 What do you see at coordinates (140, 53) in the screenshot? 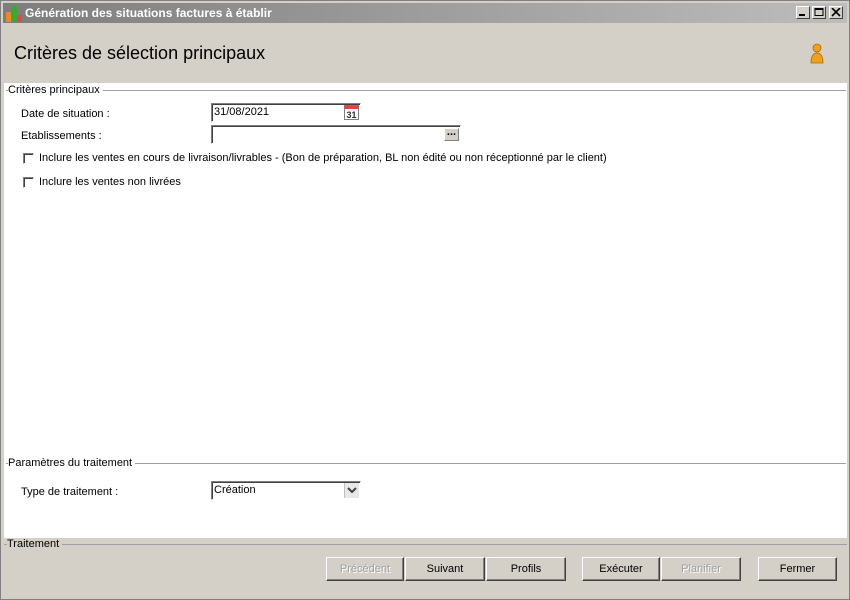
I see `page-title: Critères de sélection principaux` at bounding box center [140, 53].